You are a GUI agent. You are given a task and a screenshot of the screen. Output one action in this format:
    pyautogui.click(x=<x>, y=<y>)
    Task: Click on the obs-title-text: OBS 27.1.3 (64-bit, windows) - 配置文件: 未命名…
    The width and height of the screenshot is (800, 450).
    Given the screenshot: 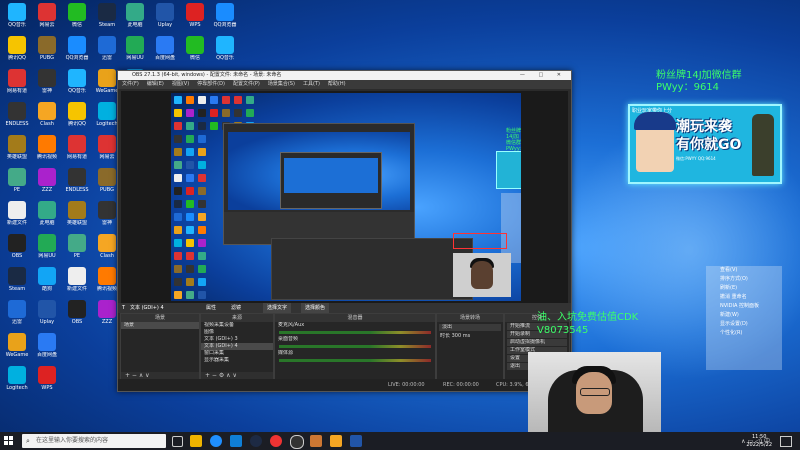 What is the action you would take?
    pyautogui.click(x=207, y=75)
    